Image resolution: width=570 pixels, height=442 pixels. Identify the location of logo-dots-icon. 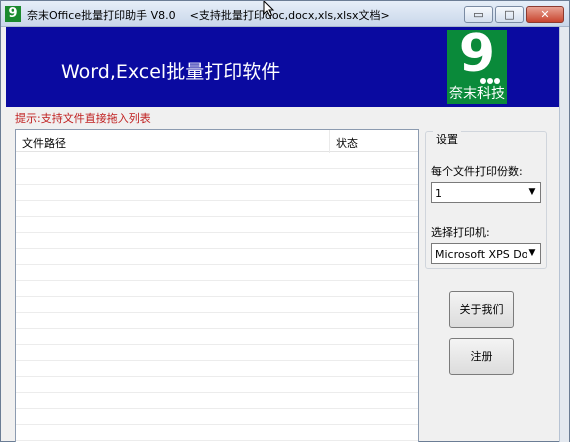
(493, 79).